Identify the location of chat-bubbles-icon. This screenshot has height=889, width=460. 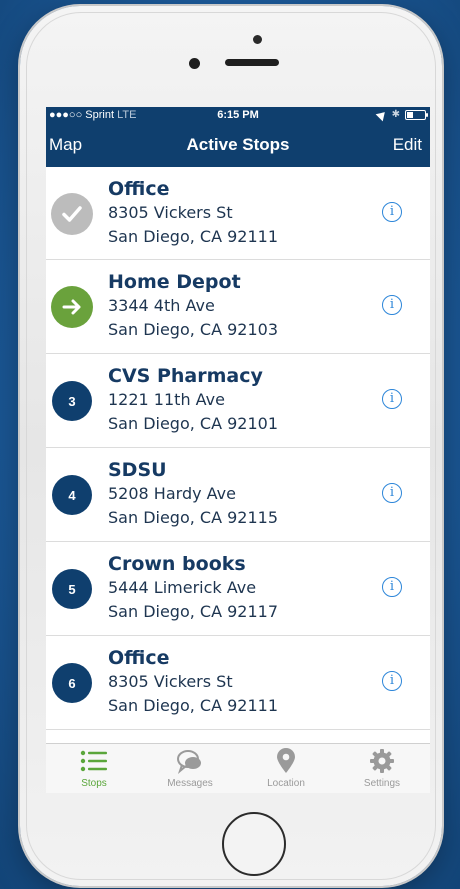
(189, 762).